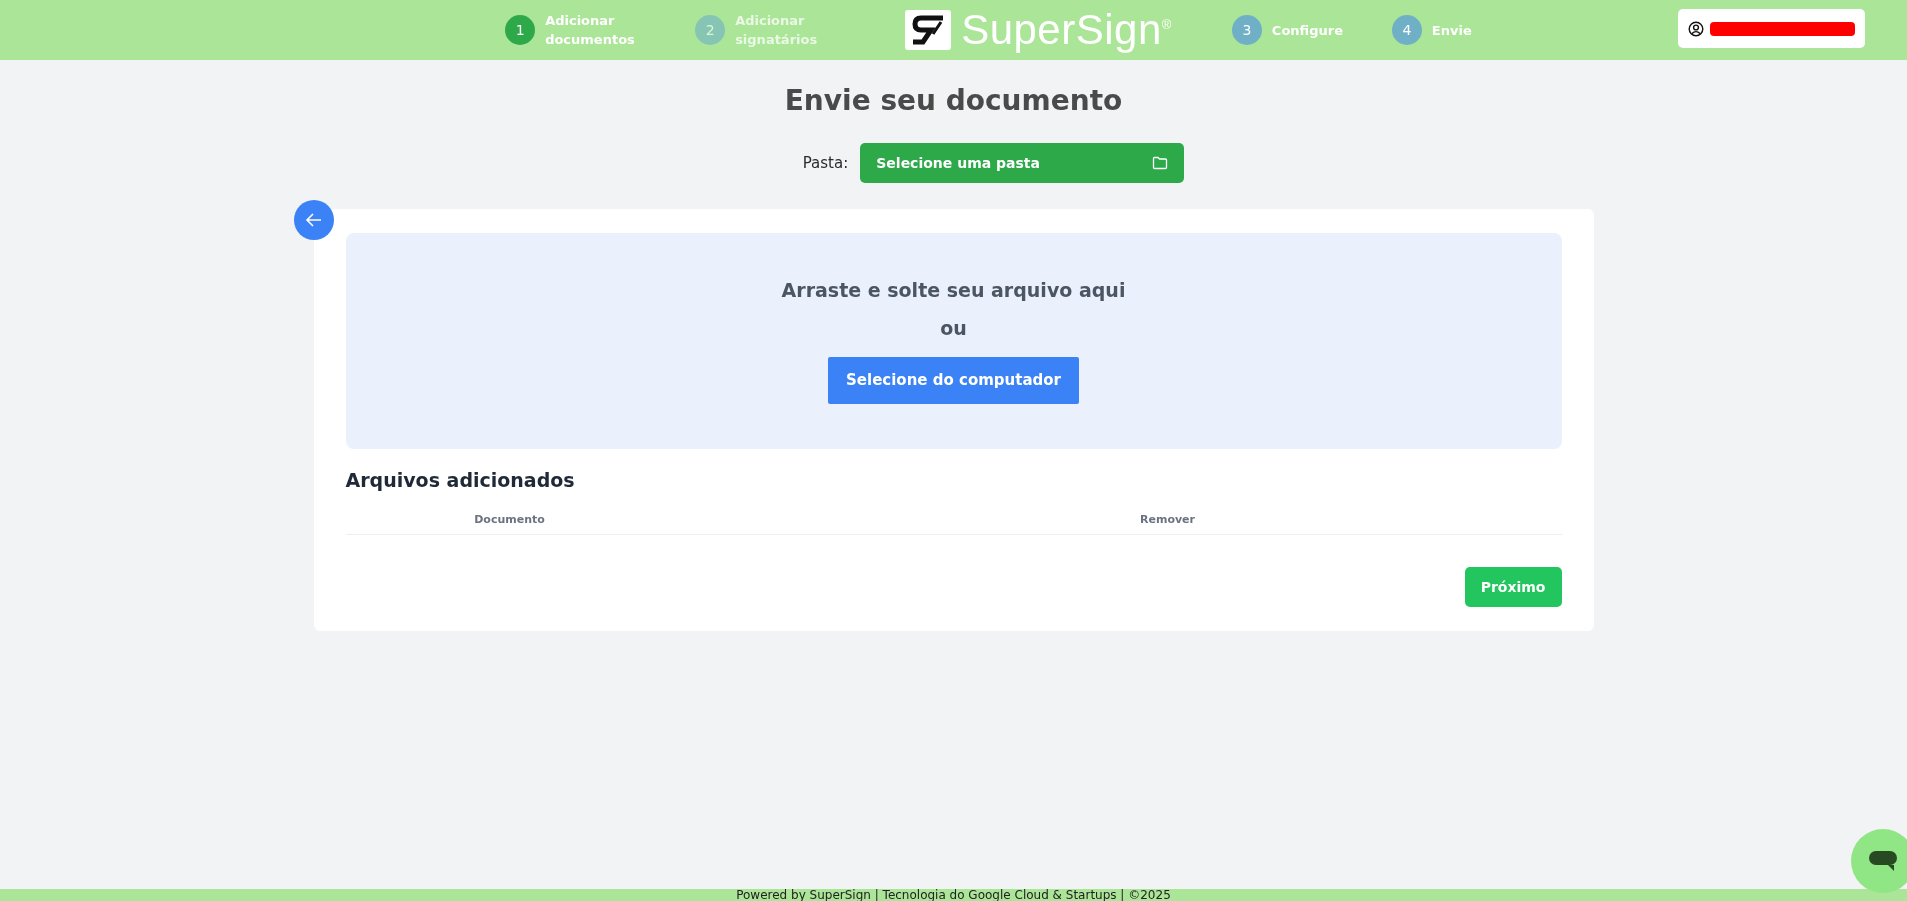 This screenshot has height=901, width=1907. I want to click on folder-icon, so click(1160, 163).